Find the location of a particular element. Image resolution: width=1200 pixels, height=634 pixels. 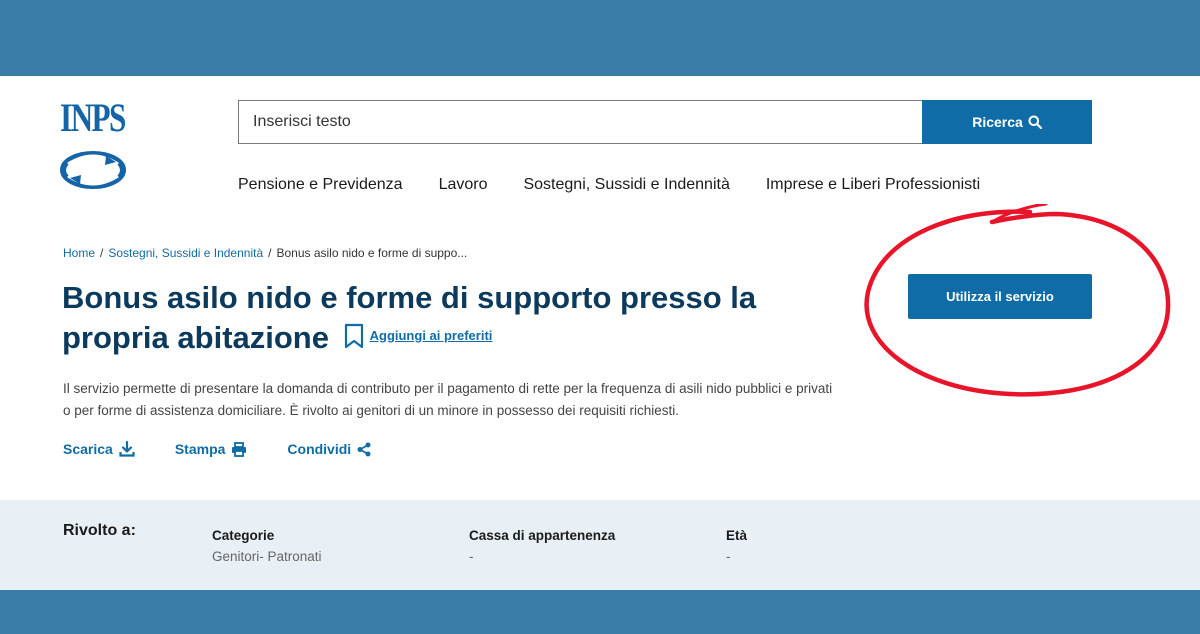

add-to-favorites-label: Aggiungi ai preferiti is located at coordinates (431, 335).